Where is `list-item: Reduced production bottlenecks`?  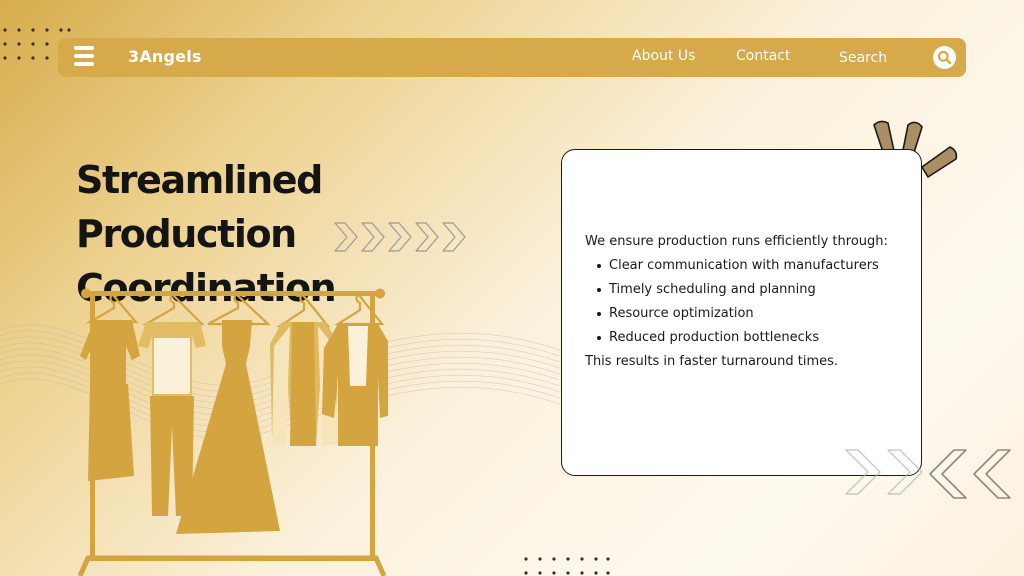 list-item: Reduced production bottlenecks is located at coordinates (750, 338).